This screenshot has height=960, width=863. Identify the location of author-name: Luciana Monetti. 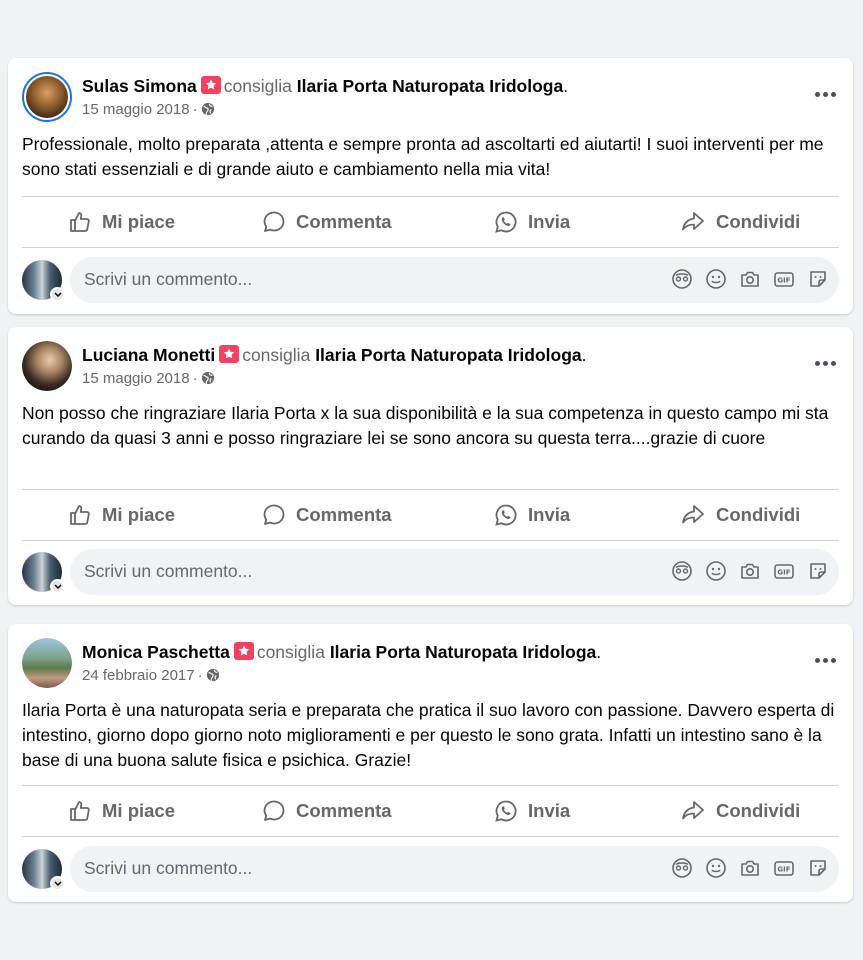
(148, 355).